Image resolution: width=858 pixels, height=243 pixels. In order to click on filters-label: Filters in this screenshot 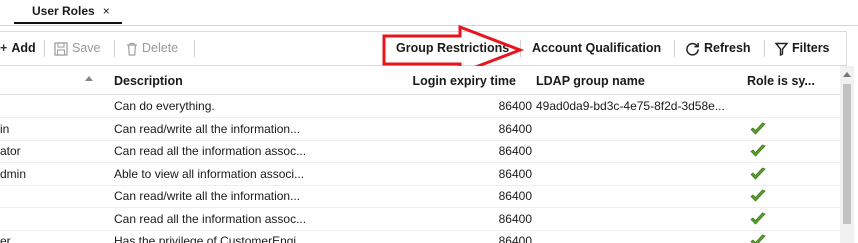, I will do `click(811, 48)`.